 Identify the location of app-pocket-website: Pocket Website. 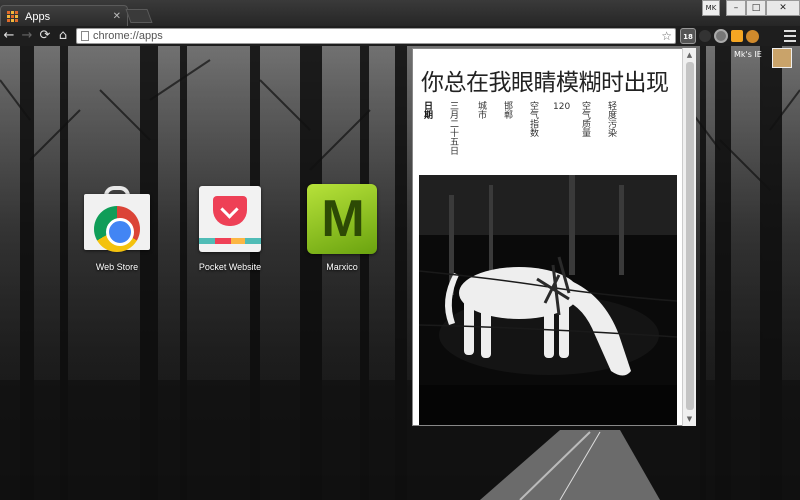
(230, 228).